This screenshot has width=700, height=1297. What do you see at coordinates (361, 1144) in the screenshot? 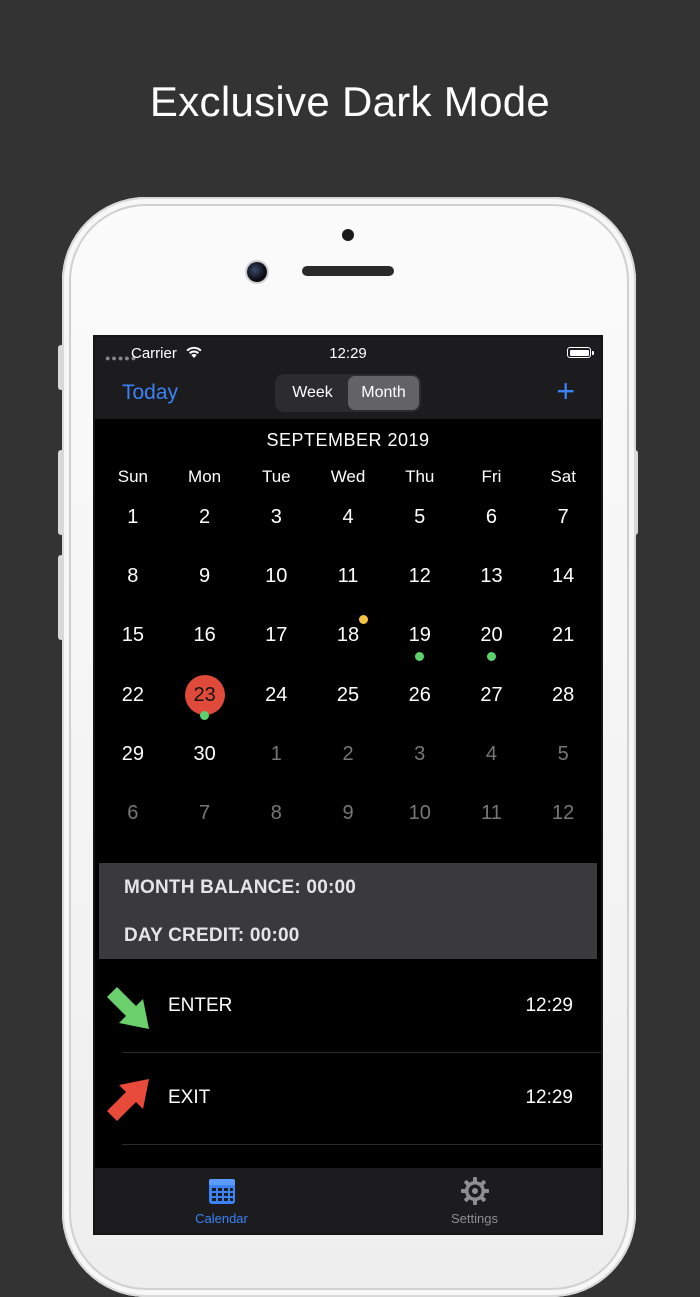
I see `row-divider` at bounding box center [361, 1144].